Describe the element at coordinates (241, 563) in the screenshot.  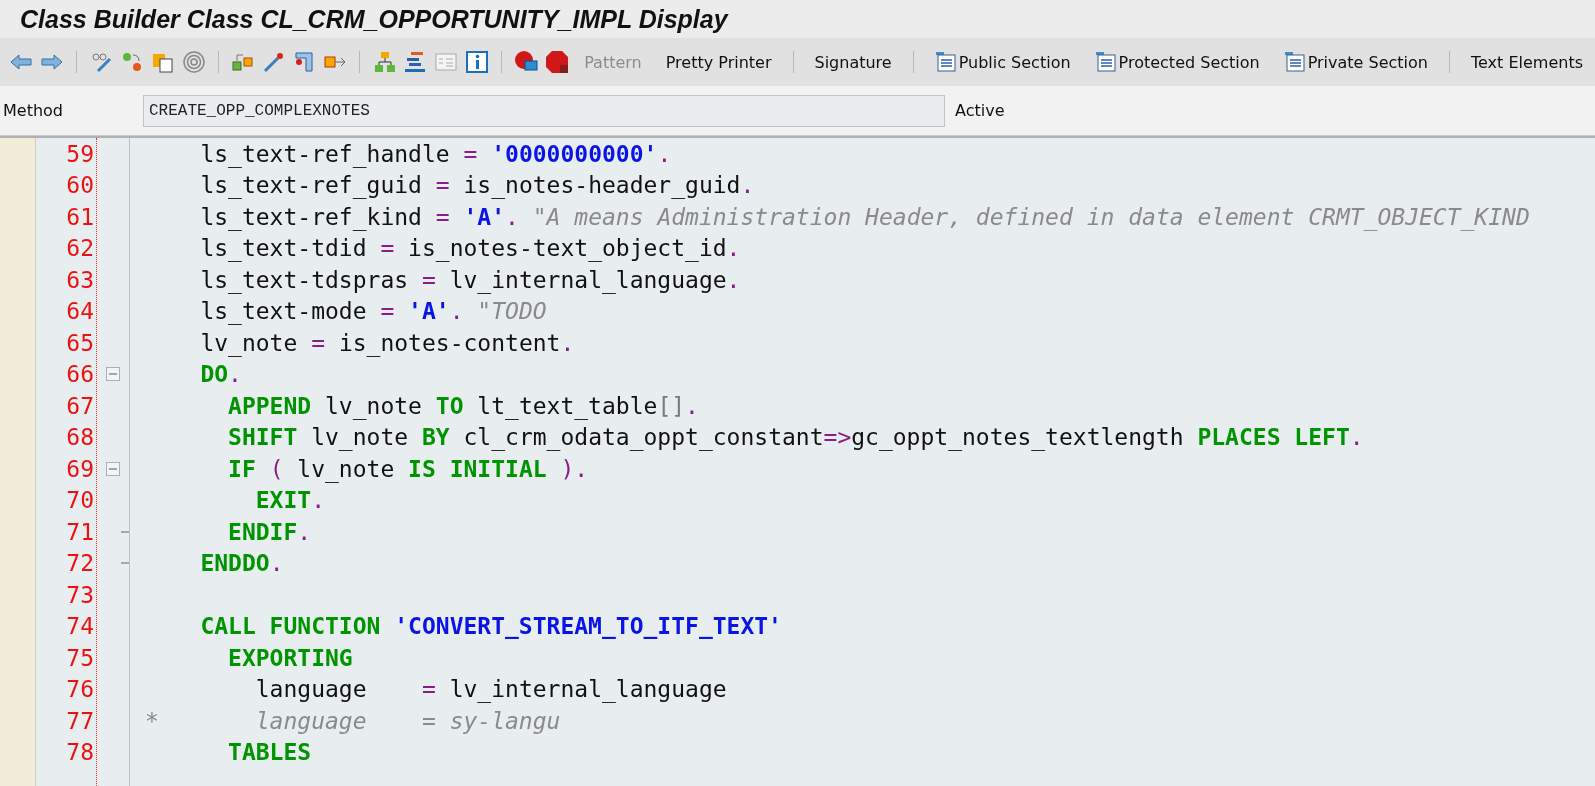
I see `code-line: ENDDO.` at that location.